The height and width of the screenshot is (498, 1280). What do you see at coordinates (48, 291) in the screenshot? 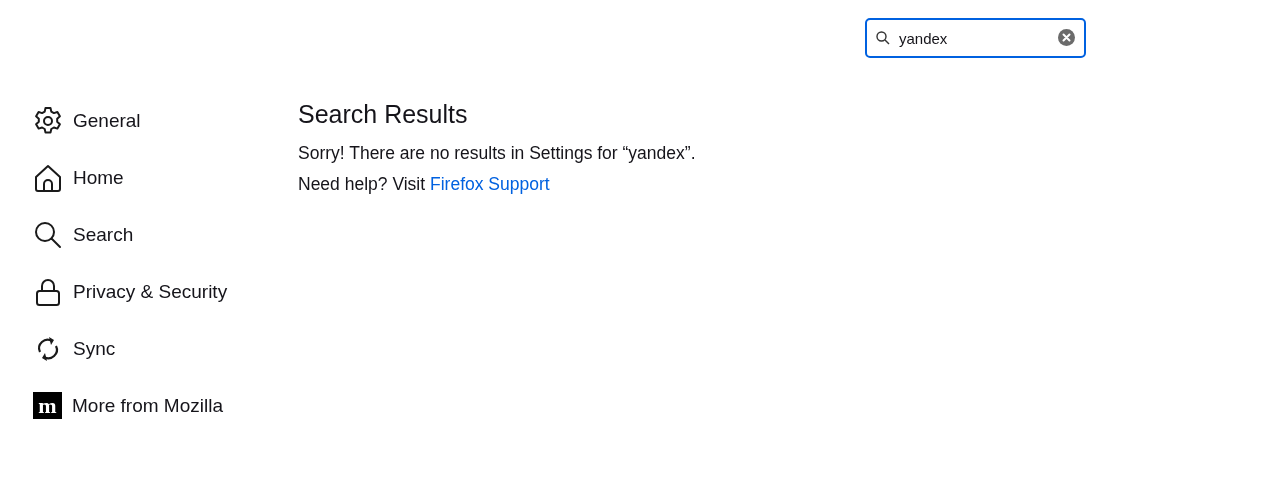
I see `lock-icon` at bounding box center [48, 291].